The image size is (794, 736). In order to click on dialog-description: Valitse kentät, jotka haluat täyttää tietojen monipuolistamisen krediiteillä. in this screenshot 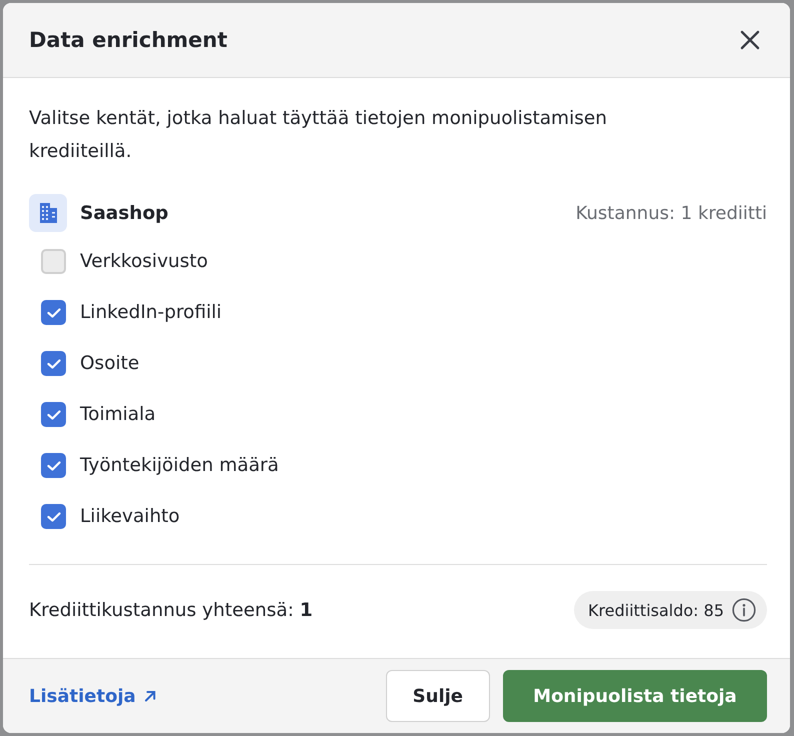, I will do `click(318, 135)`.